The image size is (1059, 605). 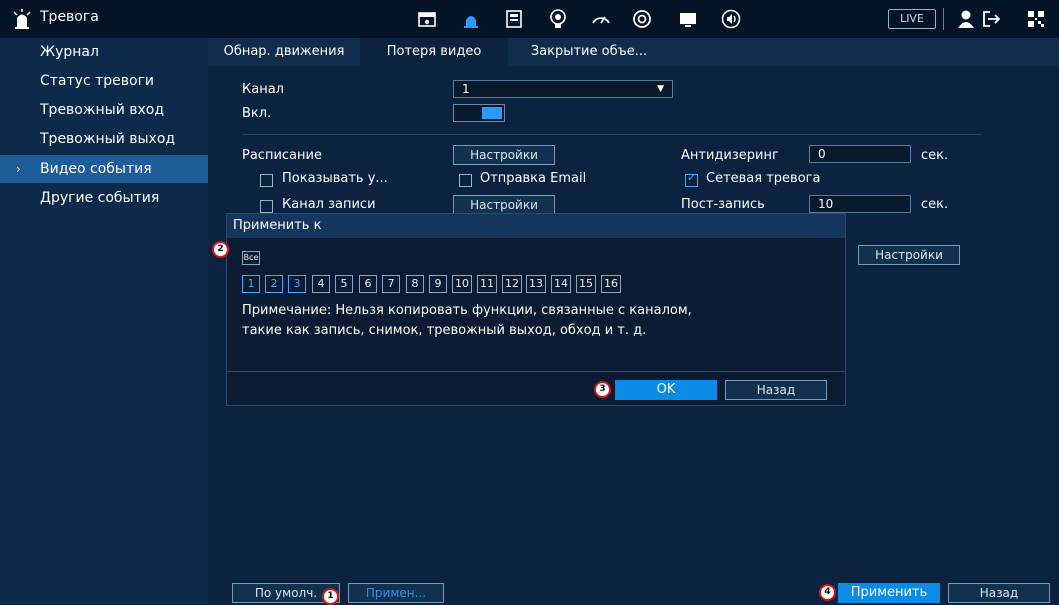 What do you see at coordinates (642, 19) in the screenshot?
I see `system-icon` at bounding box center [642, 19].